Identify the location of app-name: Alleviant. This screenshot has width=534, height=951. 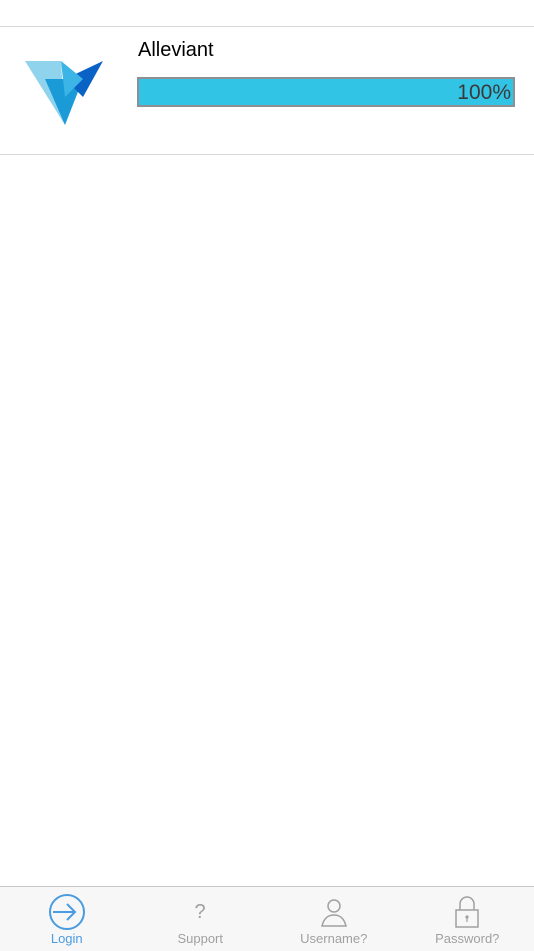
(176, 50).